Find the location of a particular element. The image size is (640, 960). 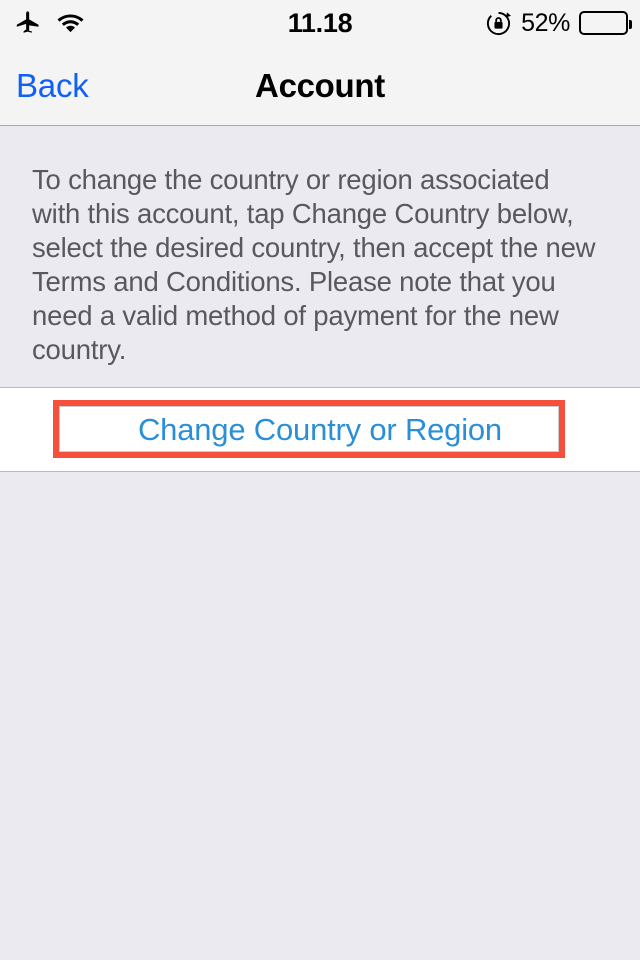

navigation-bar: Back Account is located at coordinates (320, 86).